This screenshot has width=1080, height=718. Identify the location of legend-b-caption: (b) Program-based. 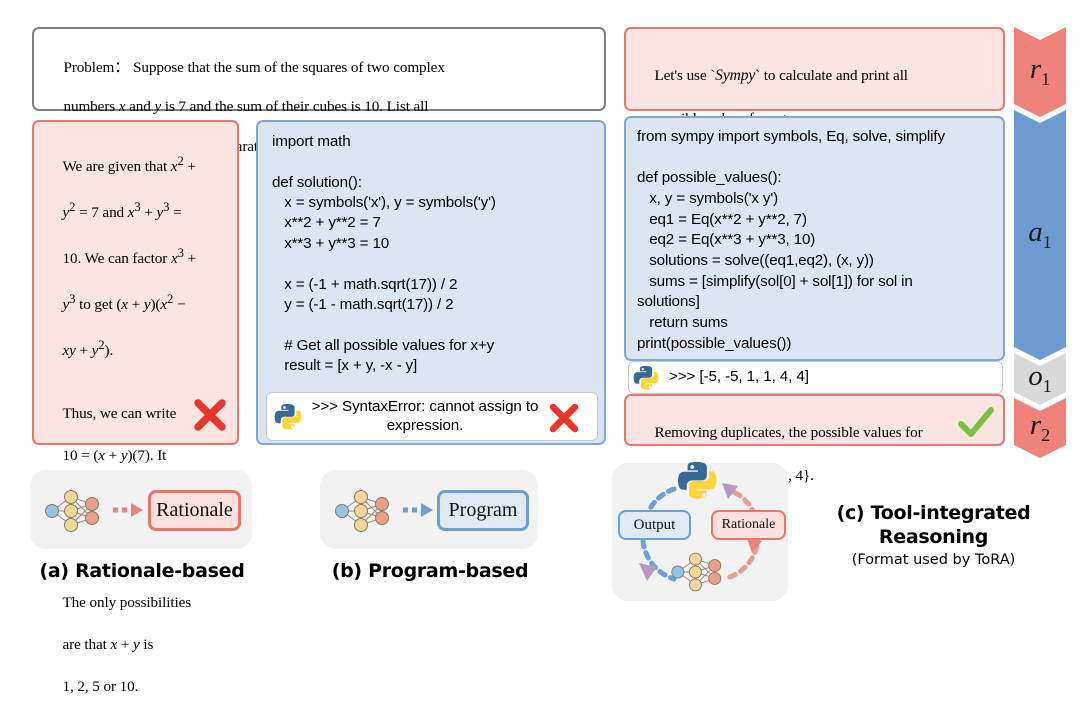
(430, 571).